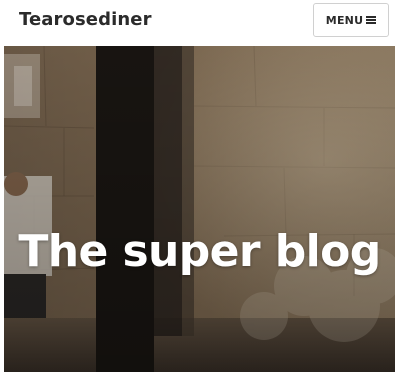 Image resolution: width=399 pixels, height=376 pixels. I want to click on site-header: Tearosediner MENU, so click(199, 23).